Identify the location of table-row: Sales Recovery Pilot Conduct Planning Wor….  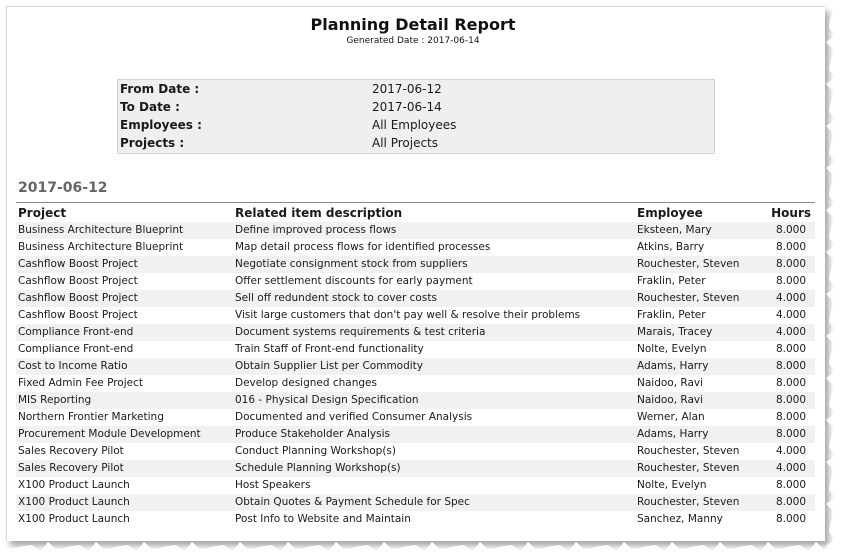
(415, 451).